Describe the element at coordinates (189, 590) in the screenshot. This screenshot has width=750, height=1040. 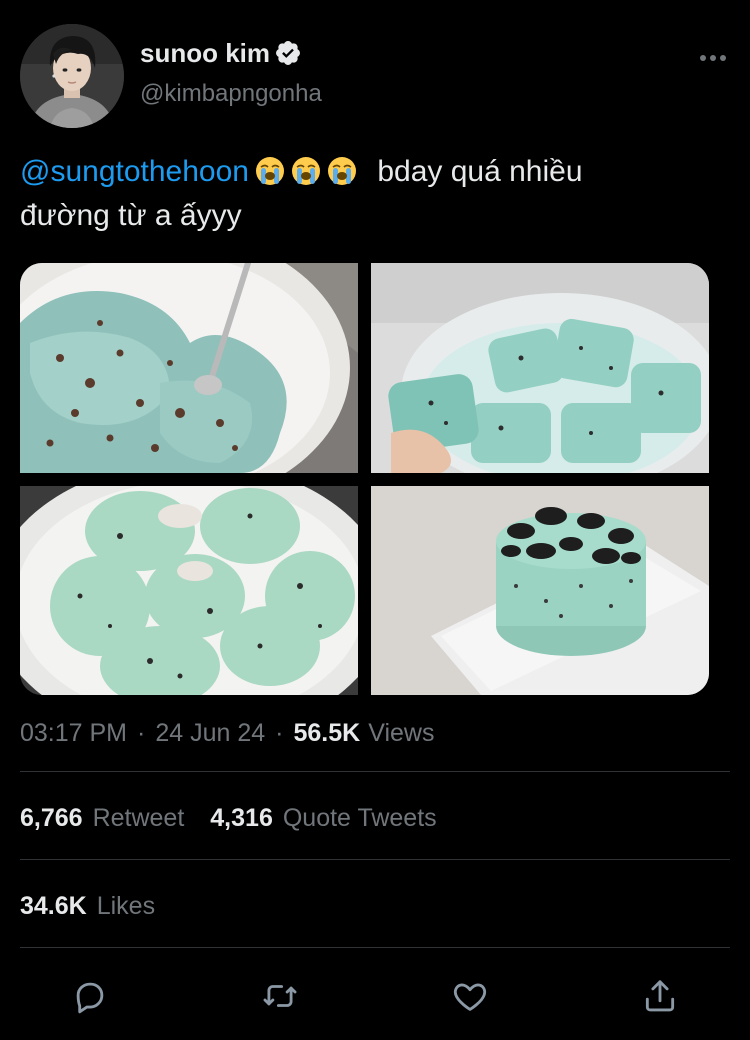
I see `media-photo-mint-mochi-plate` at that location.